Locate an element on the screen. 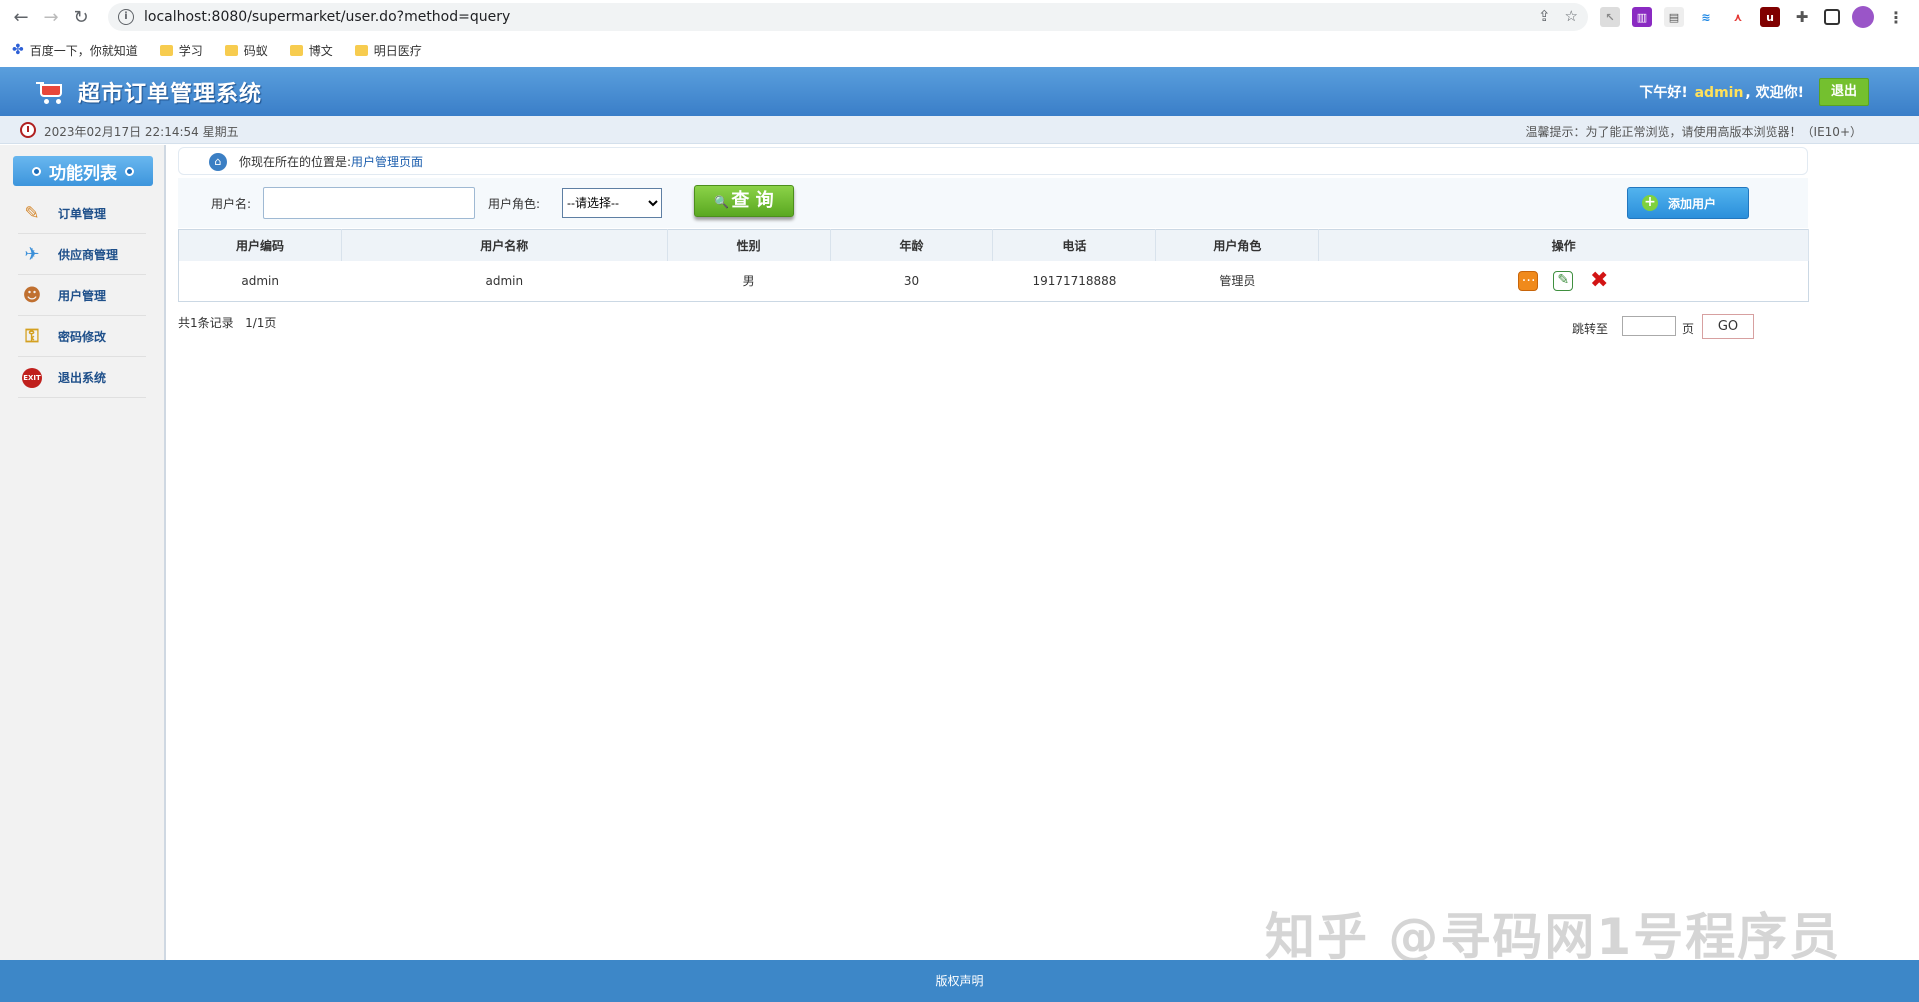 The width and height of the screenshot is (1919, 1002). user-name-cell: admin is located at coordinates (504, 281).